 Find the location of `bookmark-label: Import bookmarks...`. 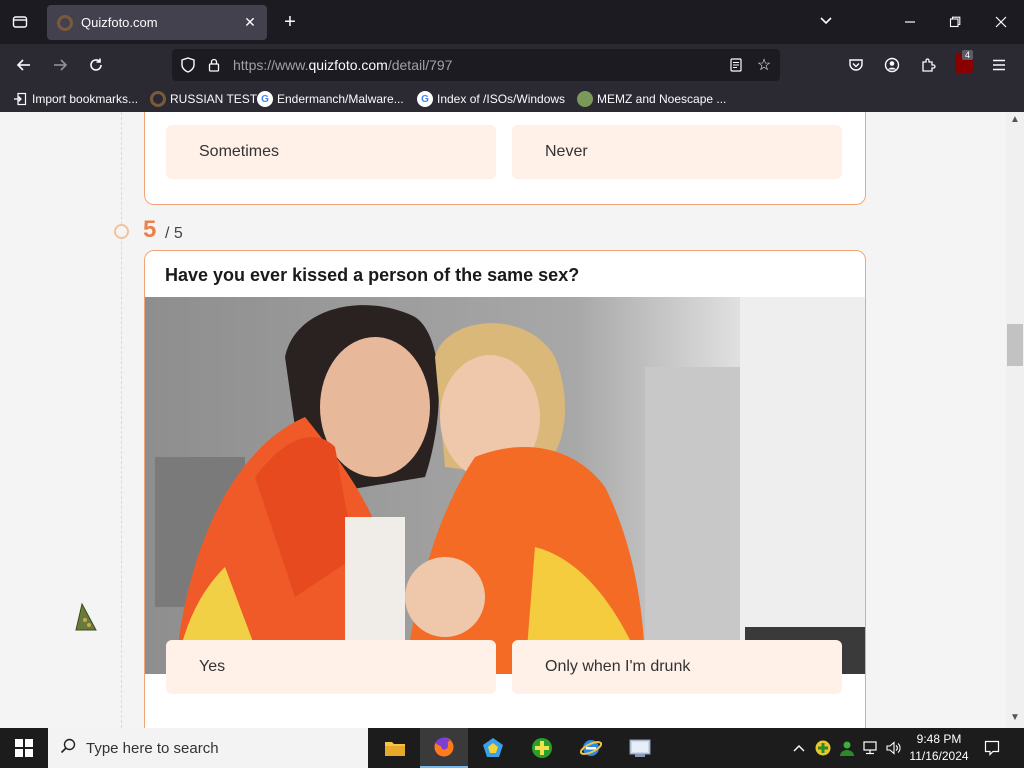

bookmark-label: Import bookmarks... is located at coordinates (85, 99).